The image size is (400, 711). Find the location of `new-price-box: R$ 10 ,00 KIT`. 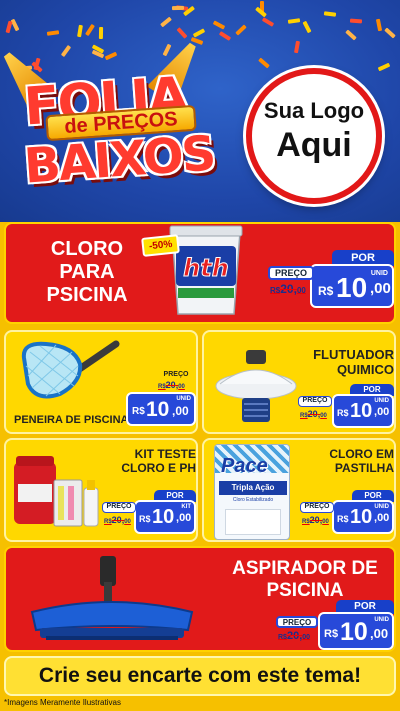

new-price-box: R$ 10 ,00 KIT is located at coordinates (165, 517).